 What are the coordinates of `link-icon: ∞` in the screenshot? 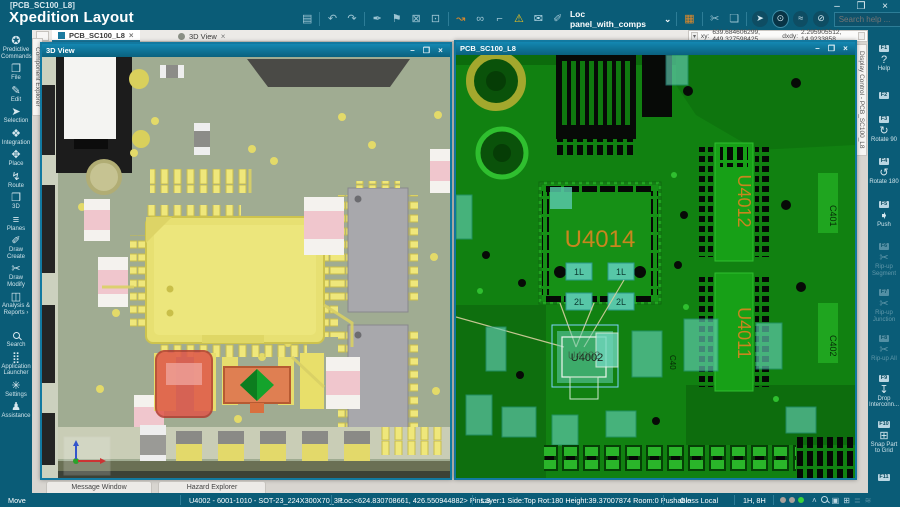 It's located at (480, 19).